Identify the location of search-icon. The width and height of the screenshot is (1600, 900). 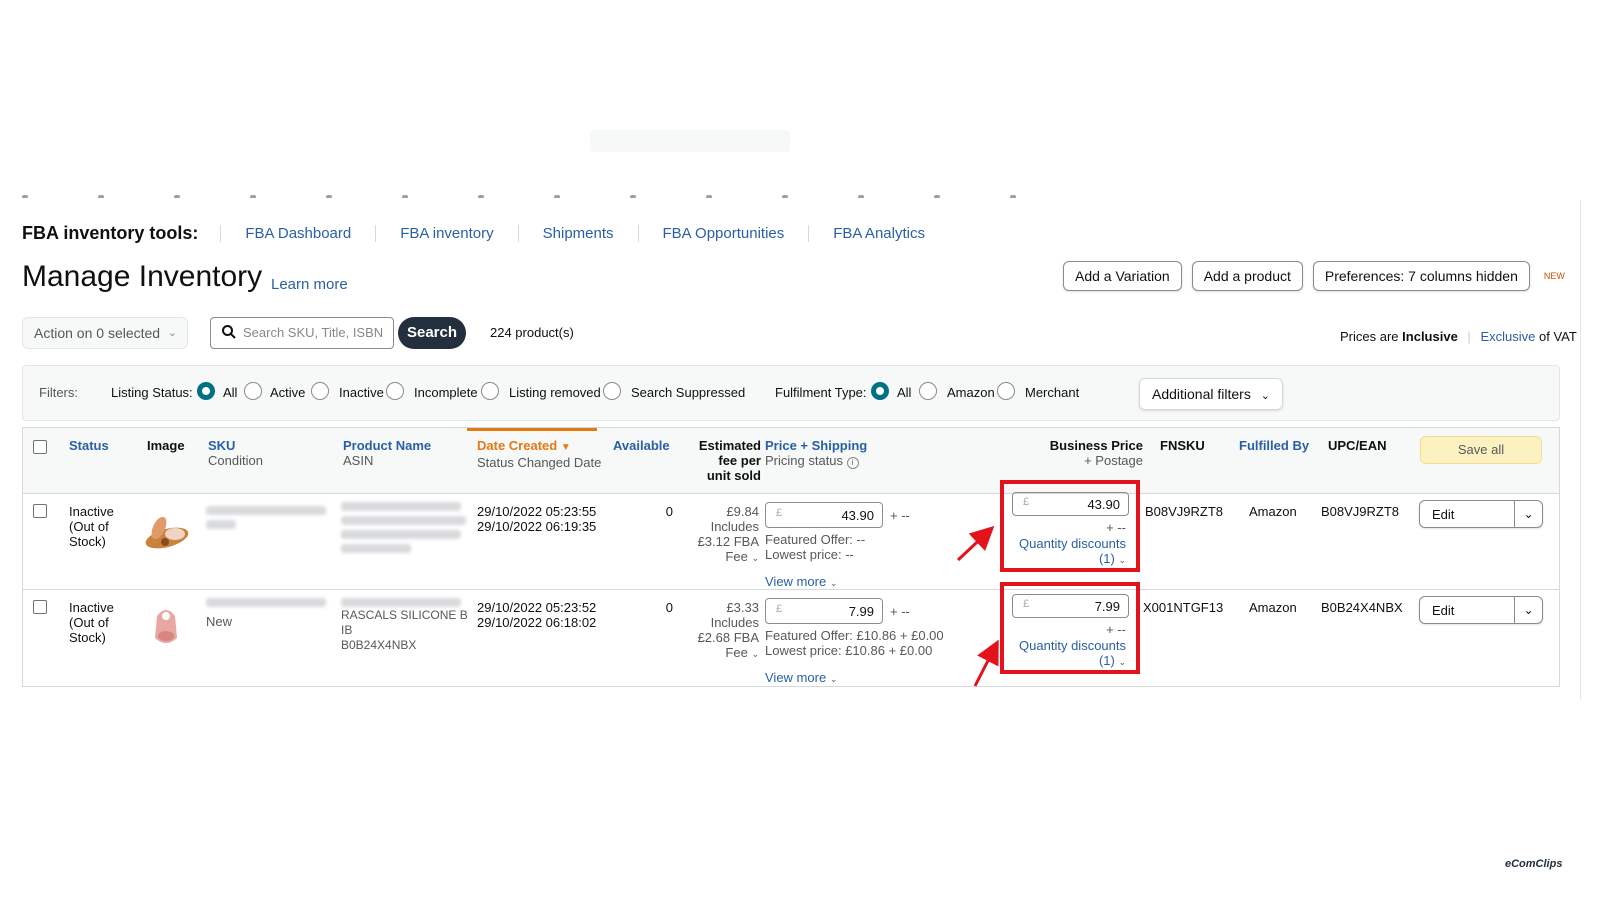
(229, 333).